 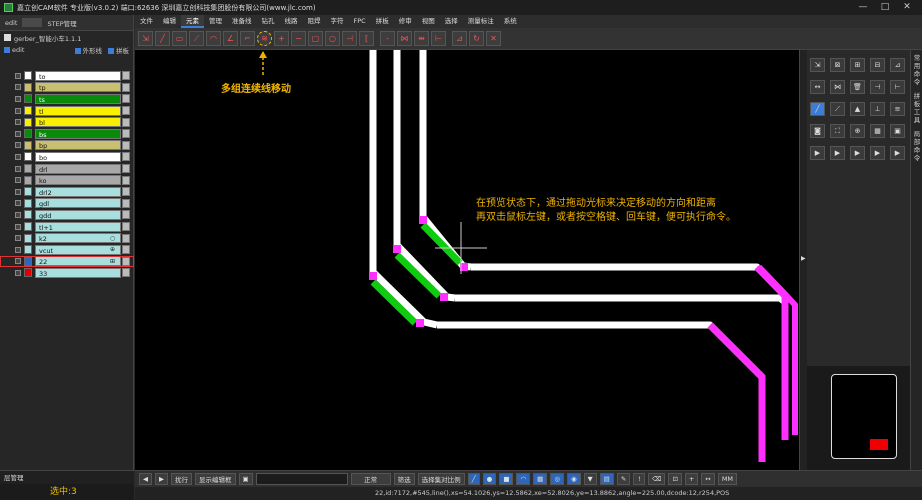 What do you see at coordinates (540, 479) in the screenshot?
I see `grid-tool-icon: ▦` at bounding box center [540, 479].